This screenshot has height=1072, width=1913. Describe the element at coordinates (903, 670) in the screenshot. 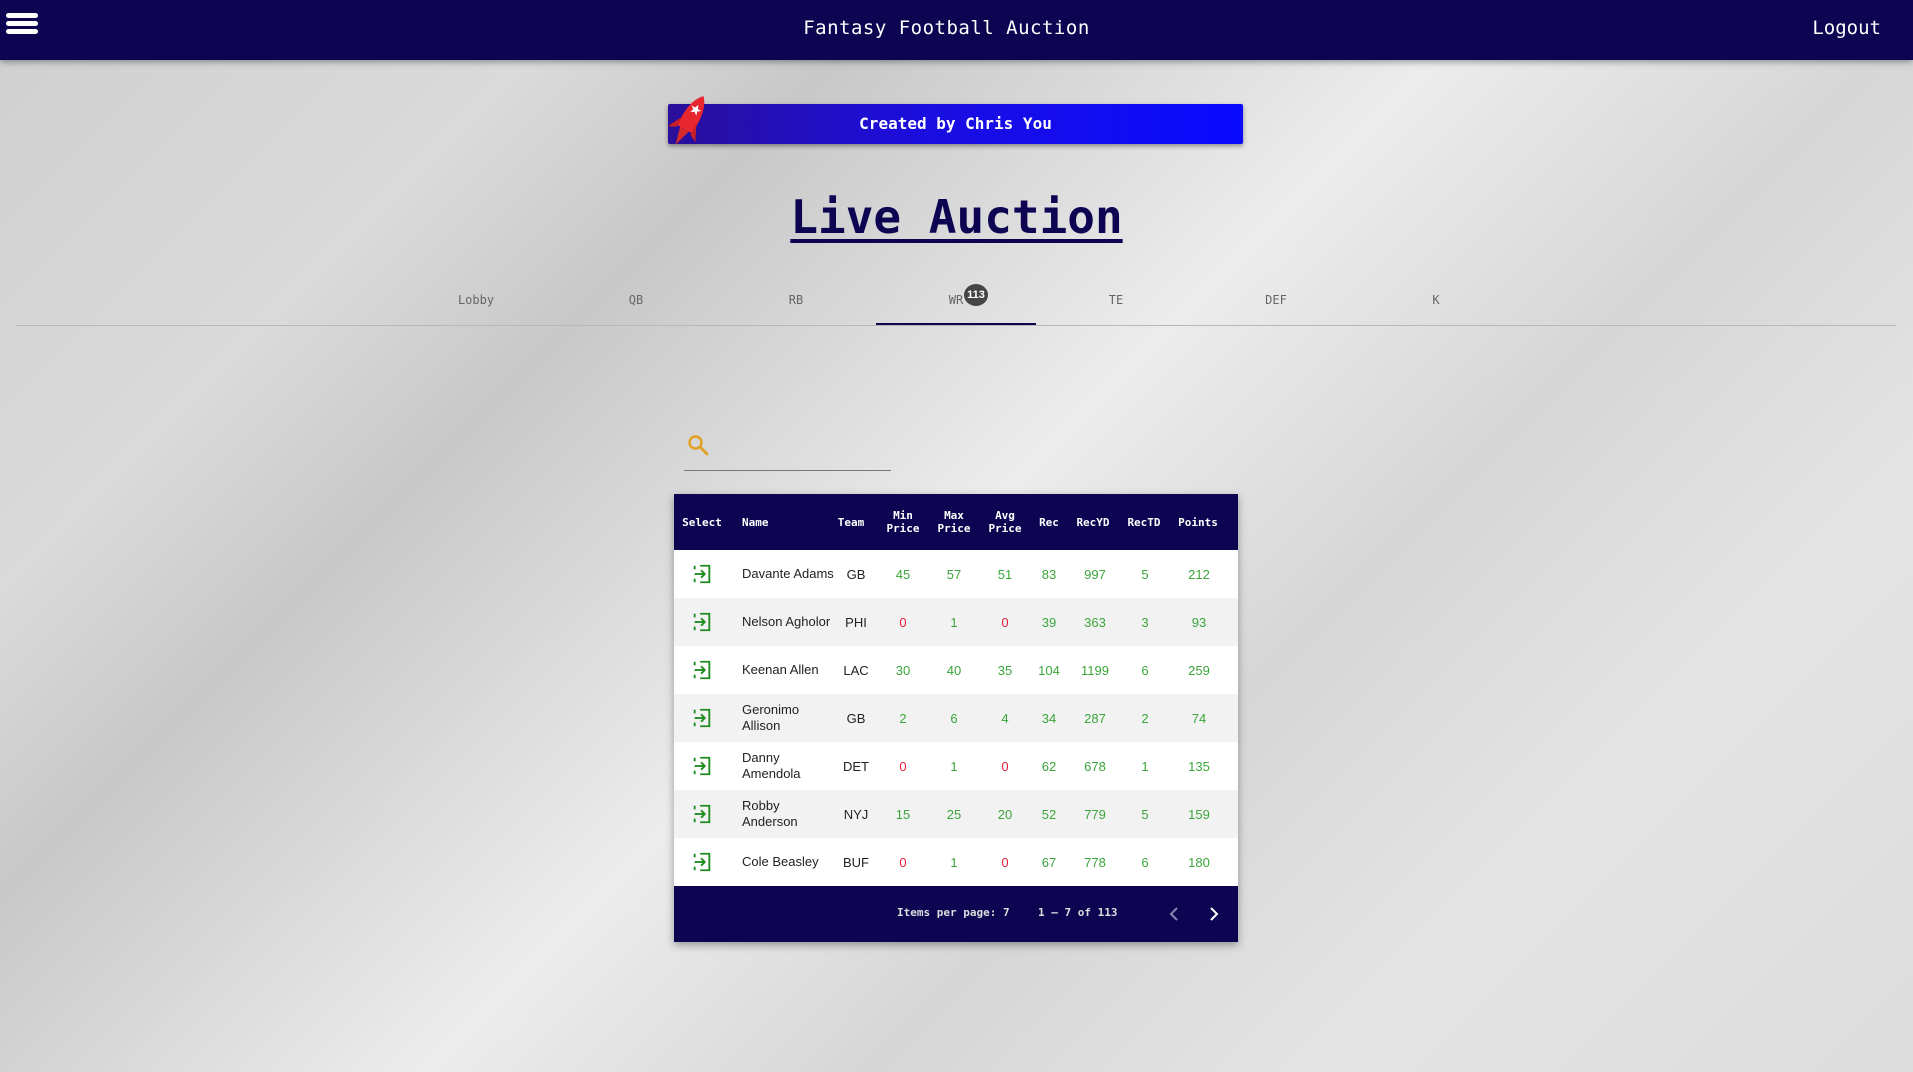

I see `min-price-cell: 30` at that location.